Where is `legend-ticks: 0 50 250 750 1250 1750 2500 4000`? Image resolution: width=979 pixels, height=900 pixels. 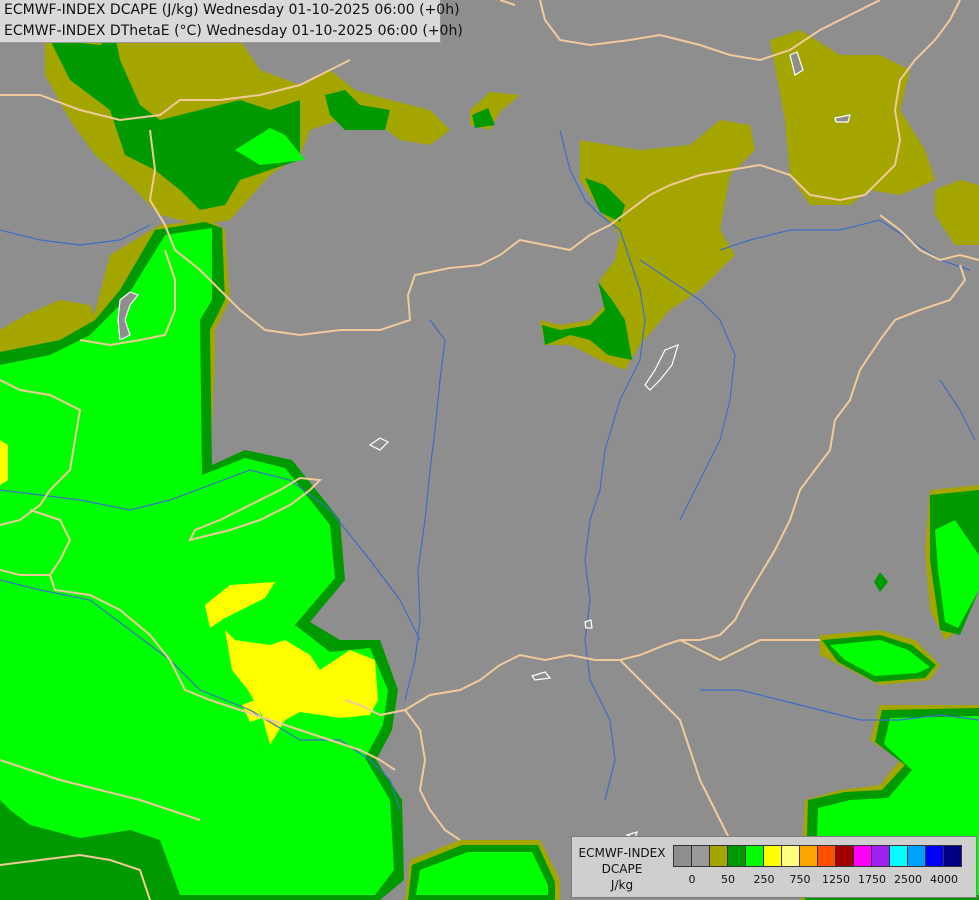
legend-ticks: 0 50 250 750 1250 1750 2500 4000 is located at coordinates (824, 881).